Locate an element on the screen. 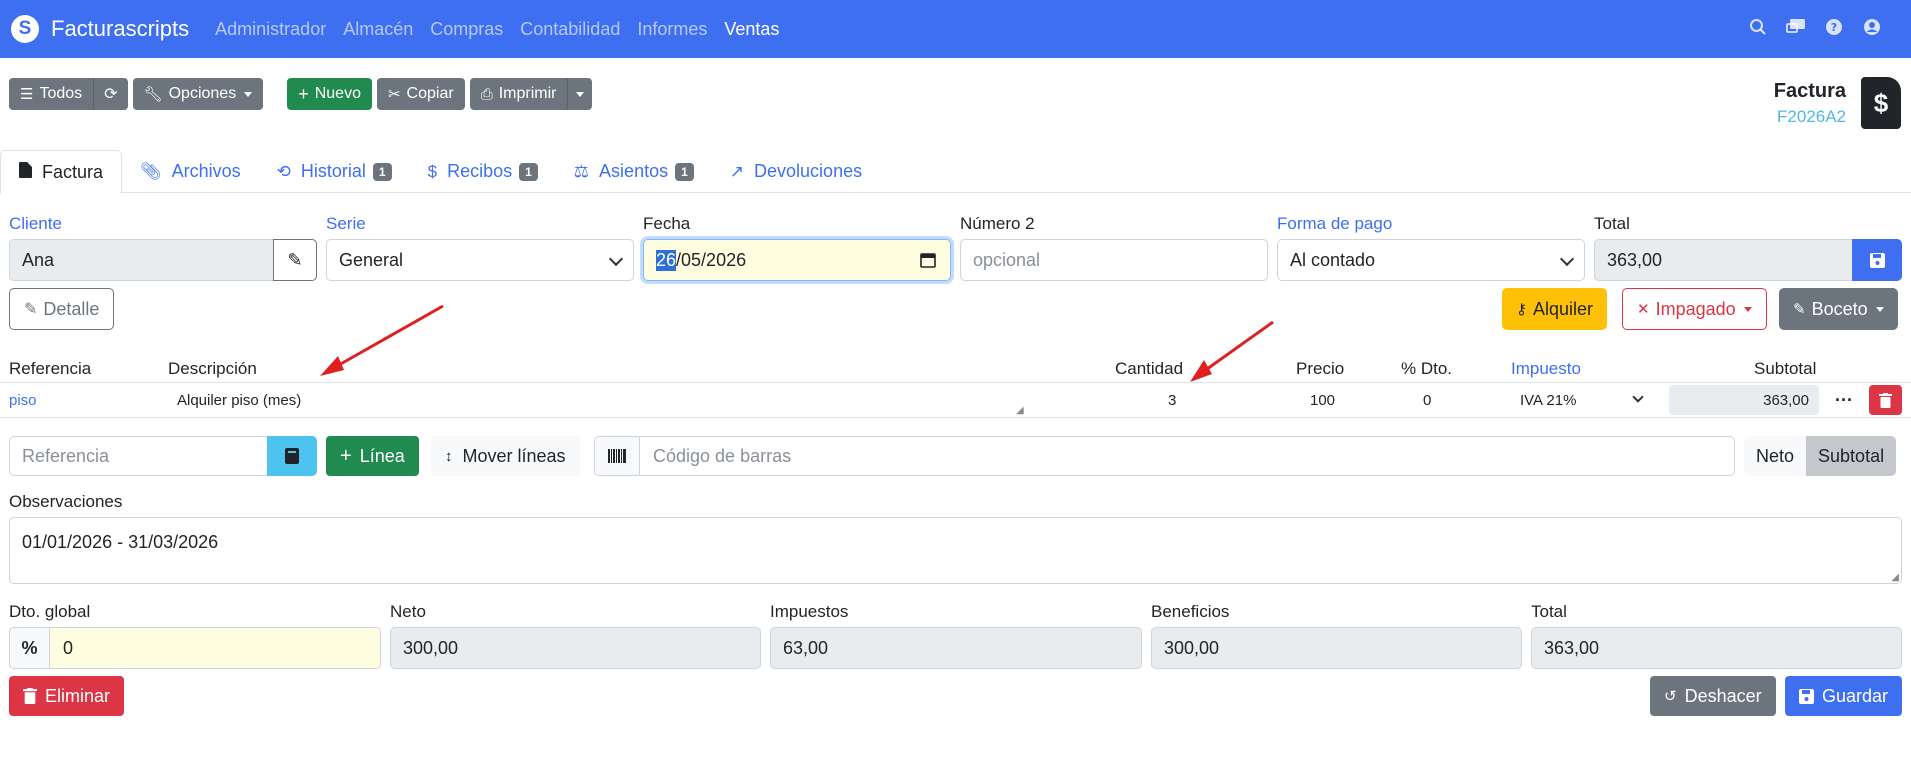 This screenshot has width=1911, height=781. document-type: Factura is located at coordinates (1809, 91).